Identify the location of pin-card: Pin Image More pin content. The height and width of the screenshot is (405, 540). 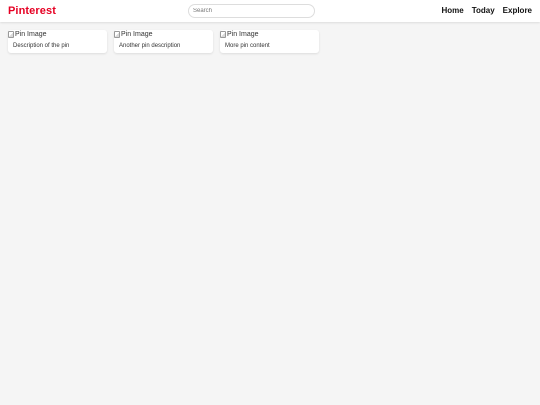
(269, 41).